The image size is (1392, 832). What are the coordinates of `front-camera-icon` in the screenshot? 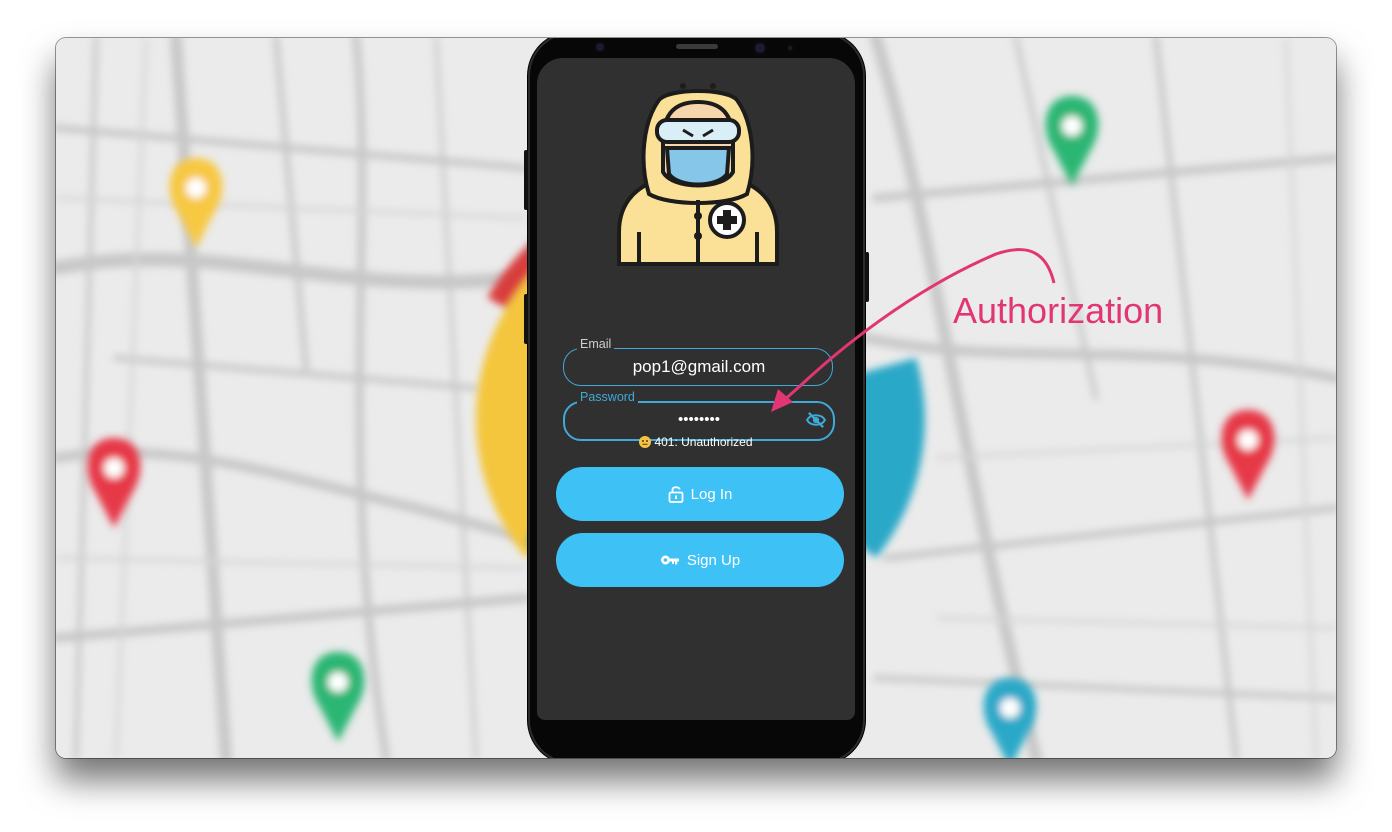 It's located at (600, 47).